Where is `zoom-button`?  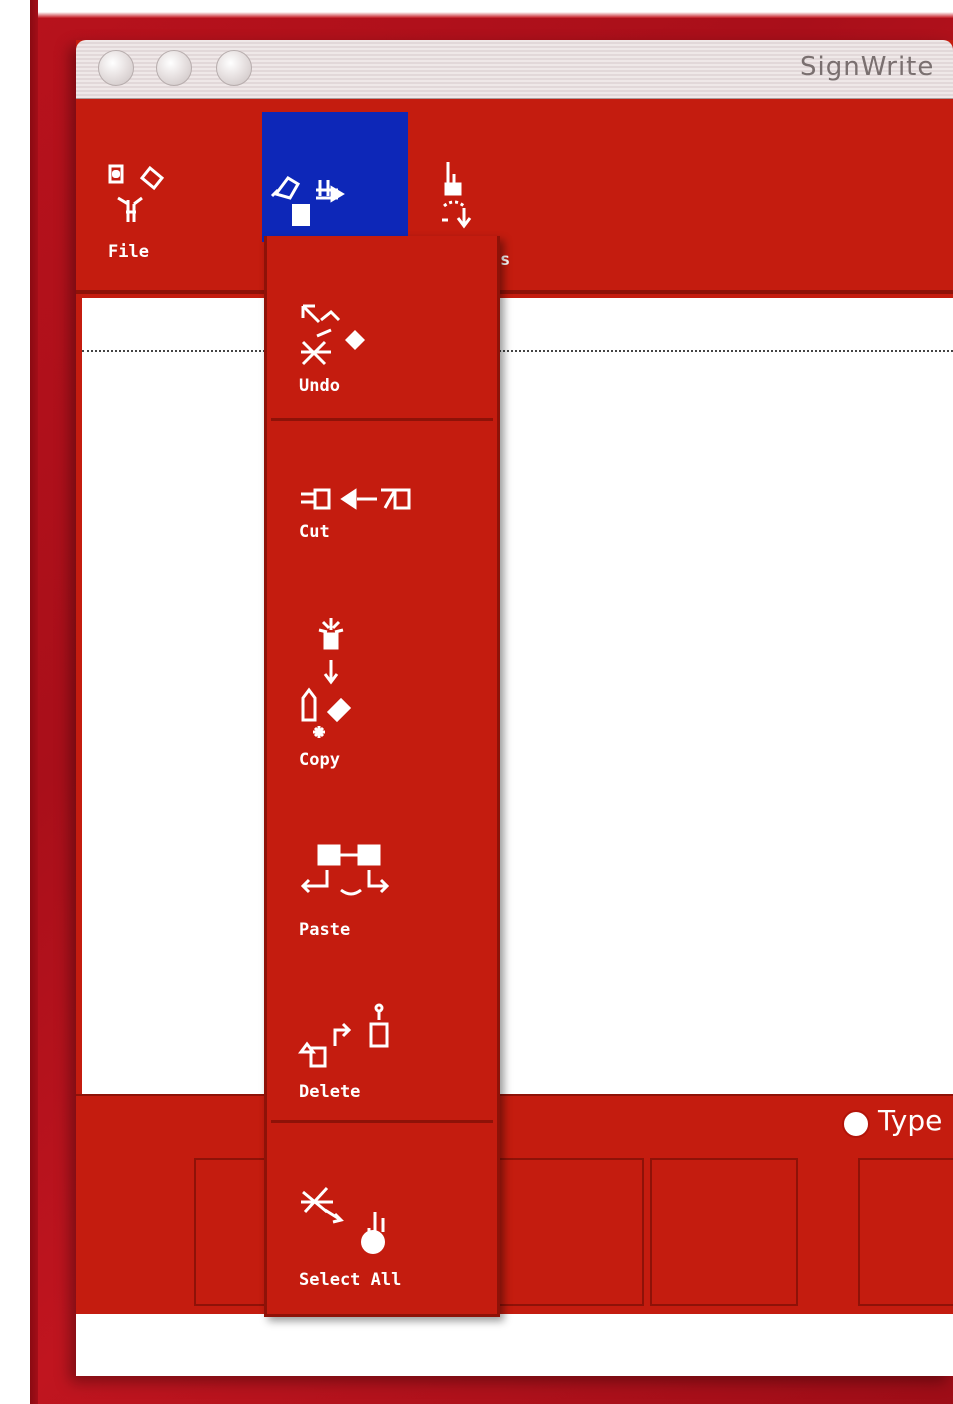 zoom-button is located at coordinates (234, 68).